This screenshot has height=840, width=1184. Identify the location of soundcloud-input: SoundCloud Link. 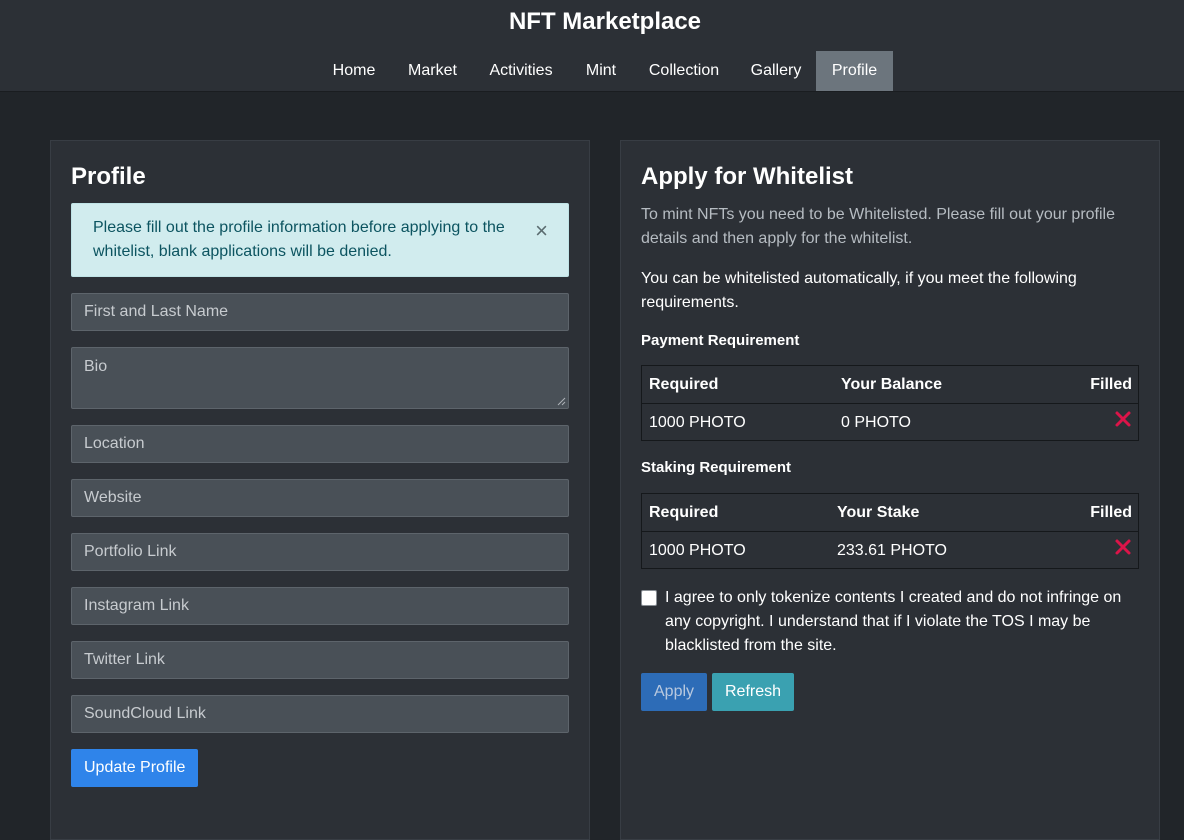
(320, 714).